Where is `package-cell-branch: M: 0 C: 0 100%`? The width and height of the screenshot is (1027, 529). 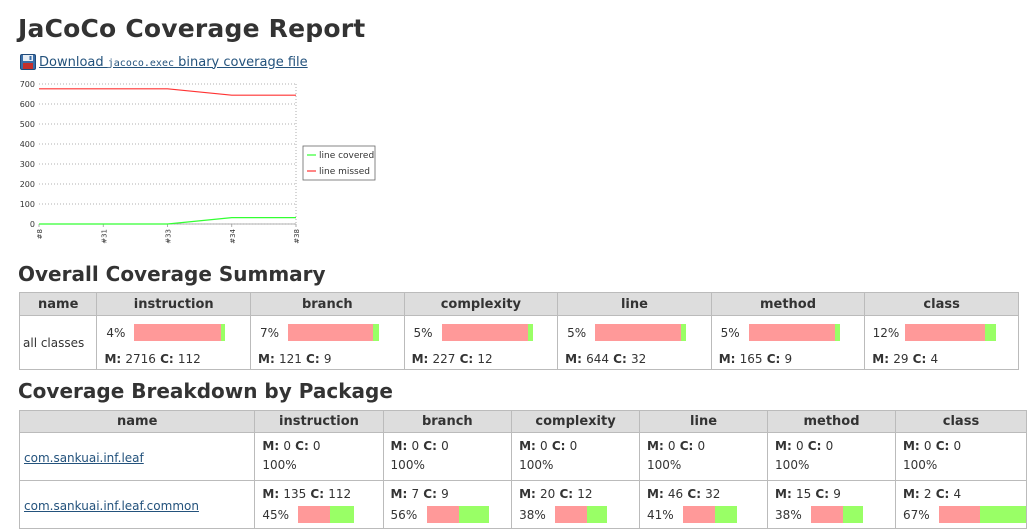 package-cell-branch: M: 0 C: 0 100% is located at coordinates (447, 456).